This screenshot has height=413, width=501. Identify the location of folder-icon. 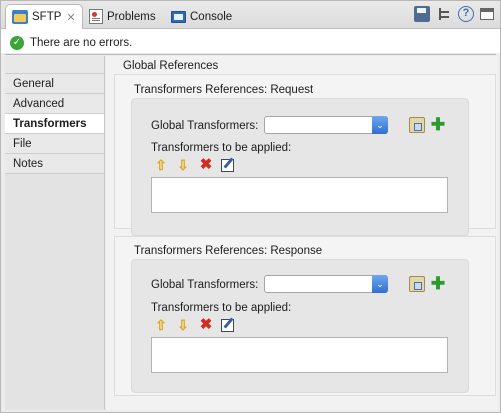
(20, 17).